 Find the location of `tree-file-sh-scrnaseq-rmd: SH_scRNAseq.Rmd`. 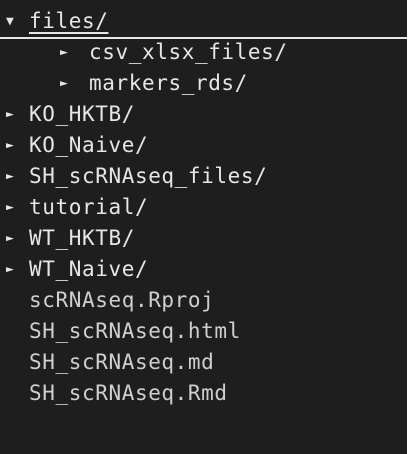

tree-file-sh-scrnaseq-rmd: SH_scRNAseq.Rmd is located at coordinates (203, 393).